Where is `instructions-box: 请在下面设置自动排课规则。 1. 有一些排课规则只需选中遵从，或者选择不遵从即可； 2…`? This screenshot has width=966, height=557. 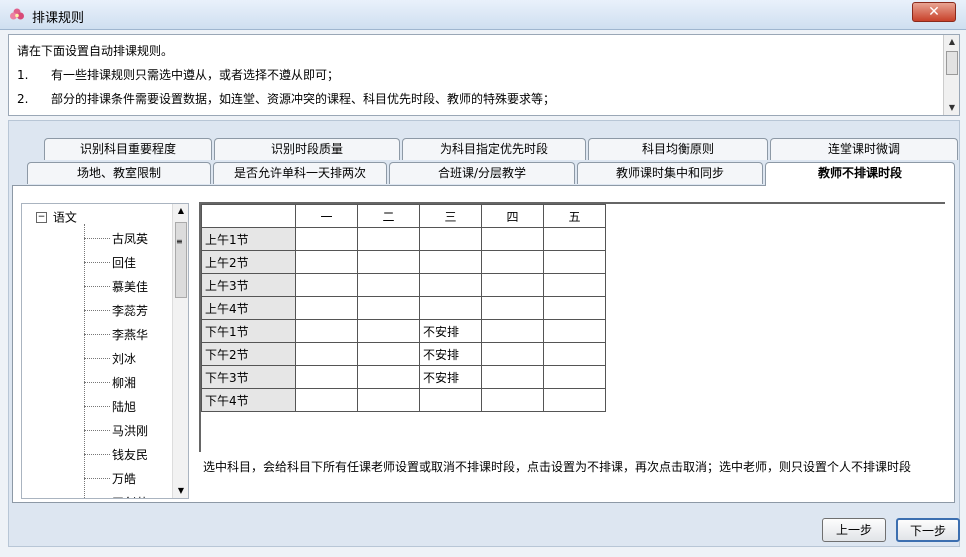 instructions-box: 请在下面设置自动排课规则。 1. 有一些排课规则只需选中遵从，或者选择不遵从即可； 2… is located at coordinates (484, 75).